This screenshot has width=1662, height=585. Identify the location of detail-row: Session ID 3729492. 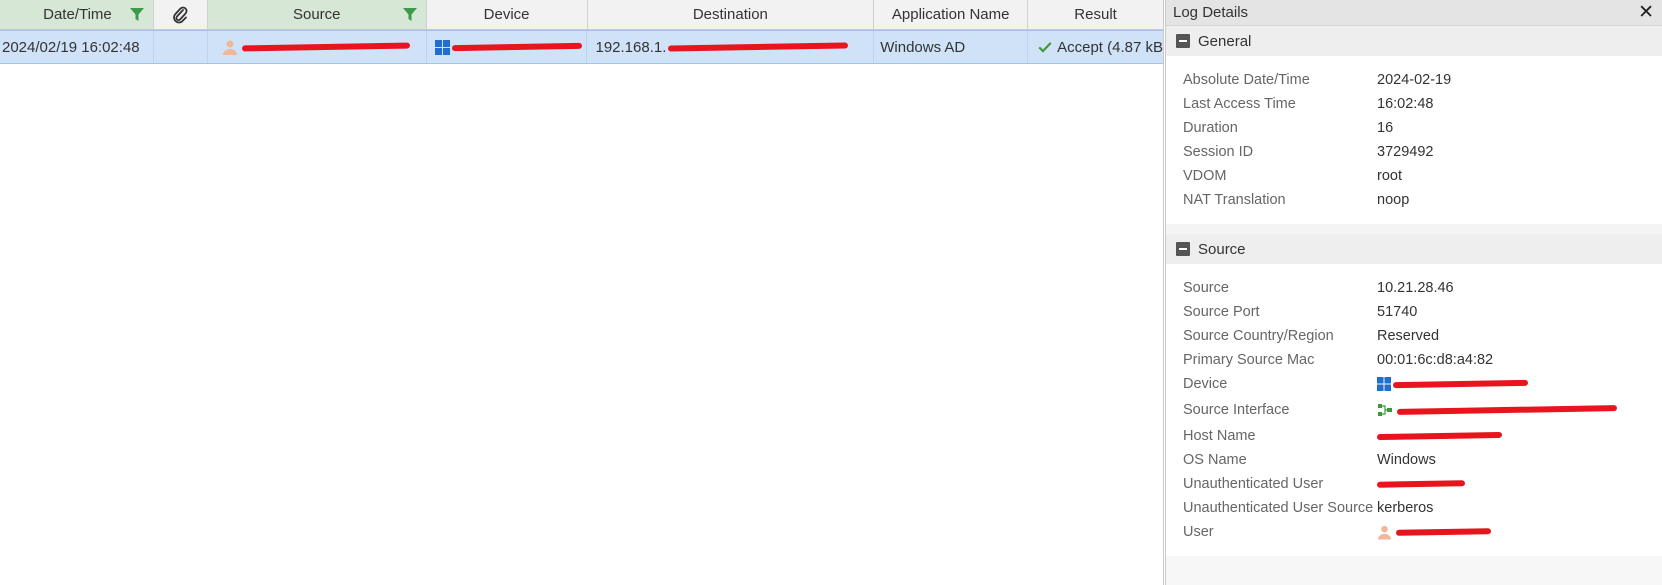
(1414, 152).